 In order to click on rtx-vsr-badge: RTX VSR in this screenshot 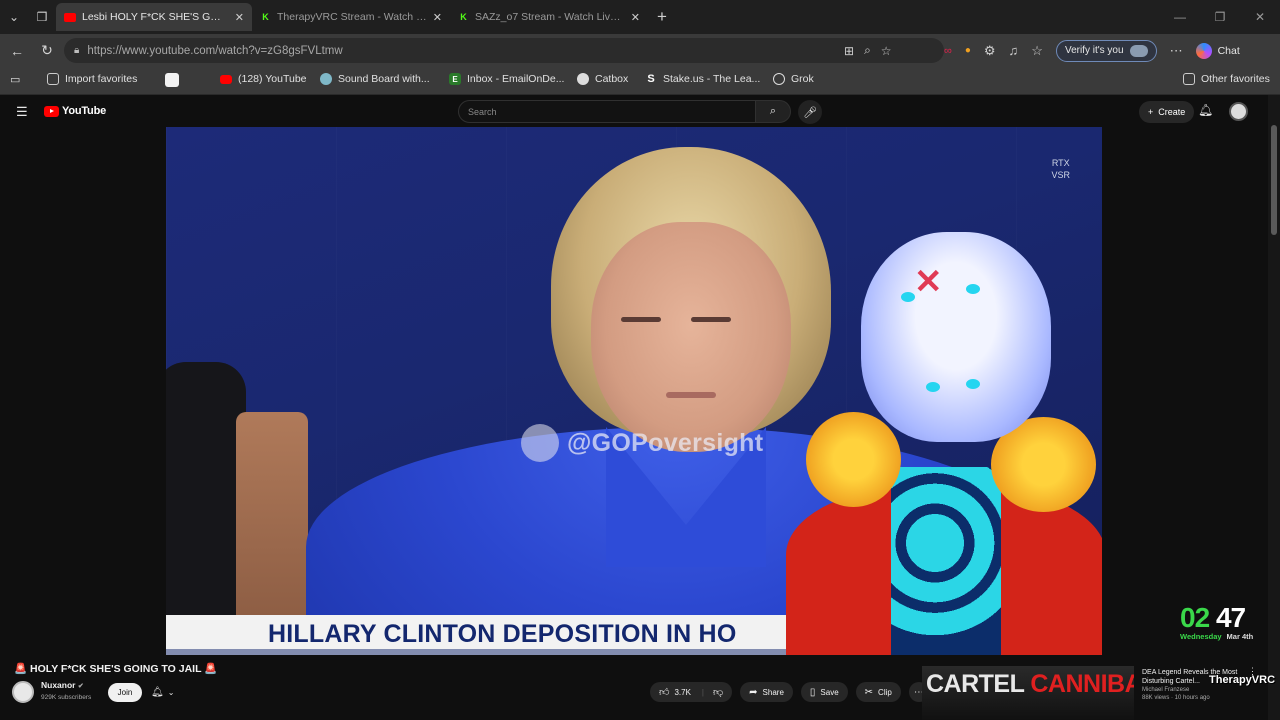, I will do `click(1060, 169)`.